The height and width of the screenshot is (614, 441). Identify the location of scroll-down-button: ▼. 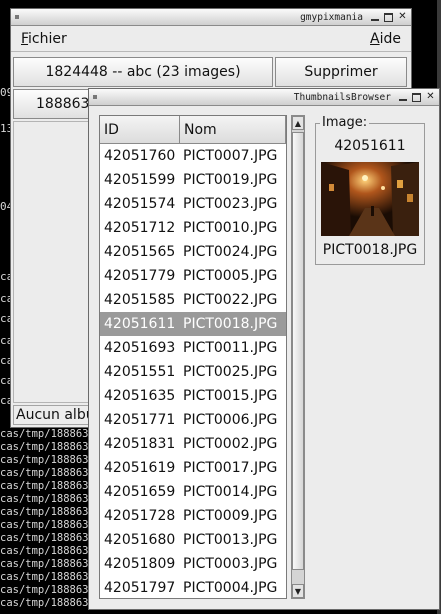
(298, 591).